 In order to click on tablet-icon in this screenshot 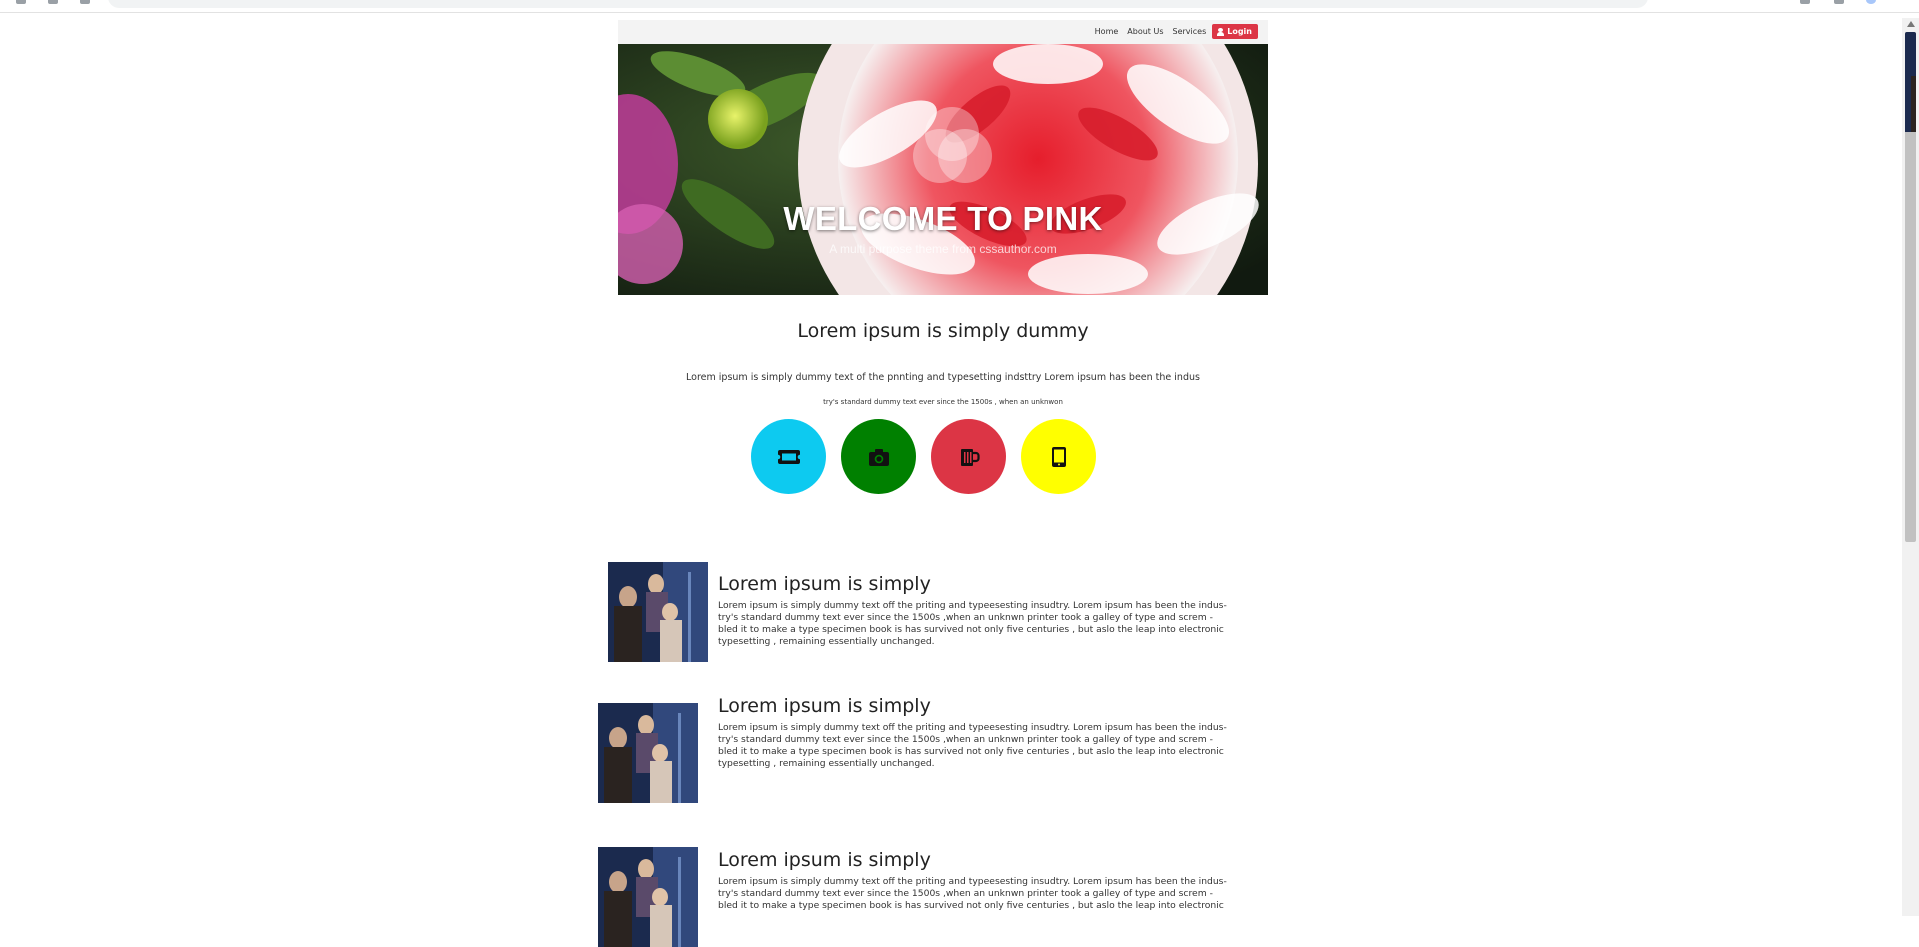, I will do `click(1058, 456)`.